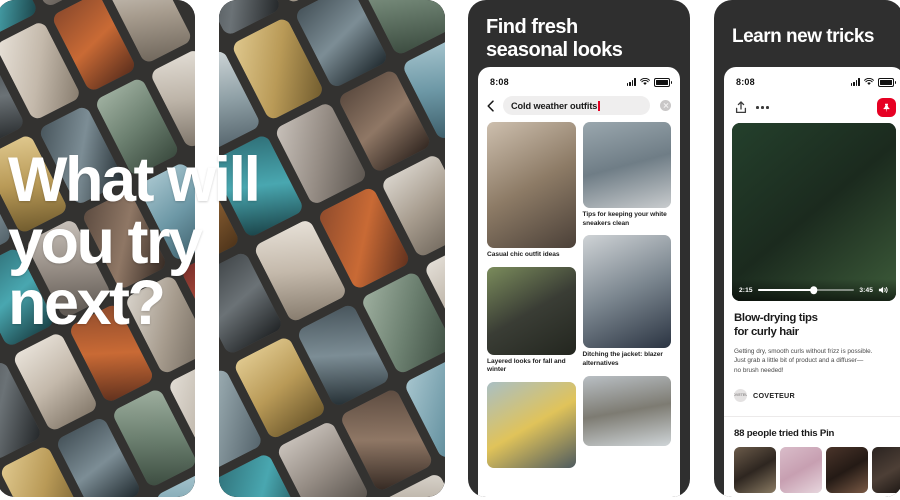 The height and width of the screenshot is (500, 900). What do you see at coordinates (785, 290) in the screenshot?
I see `video-progress-fill` at bounding box center [785, 290].